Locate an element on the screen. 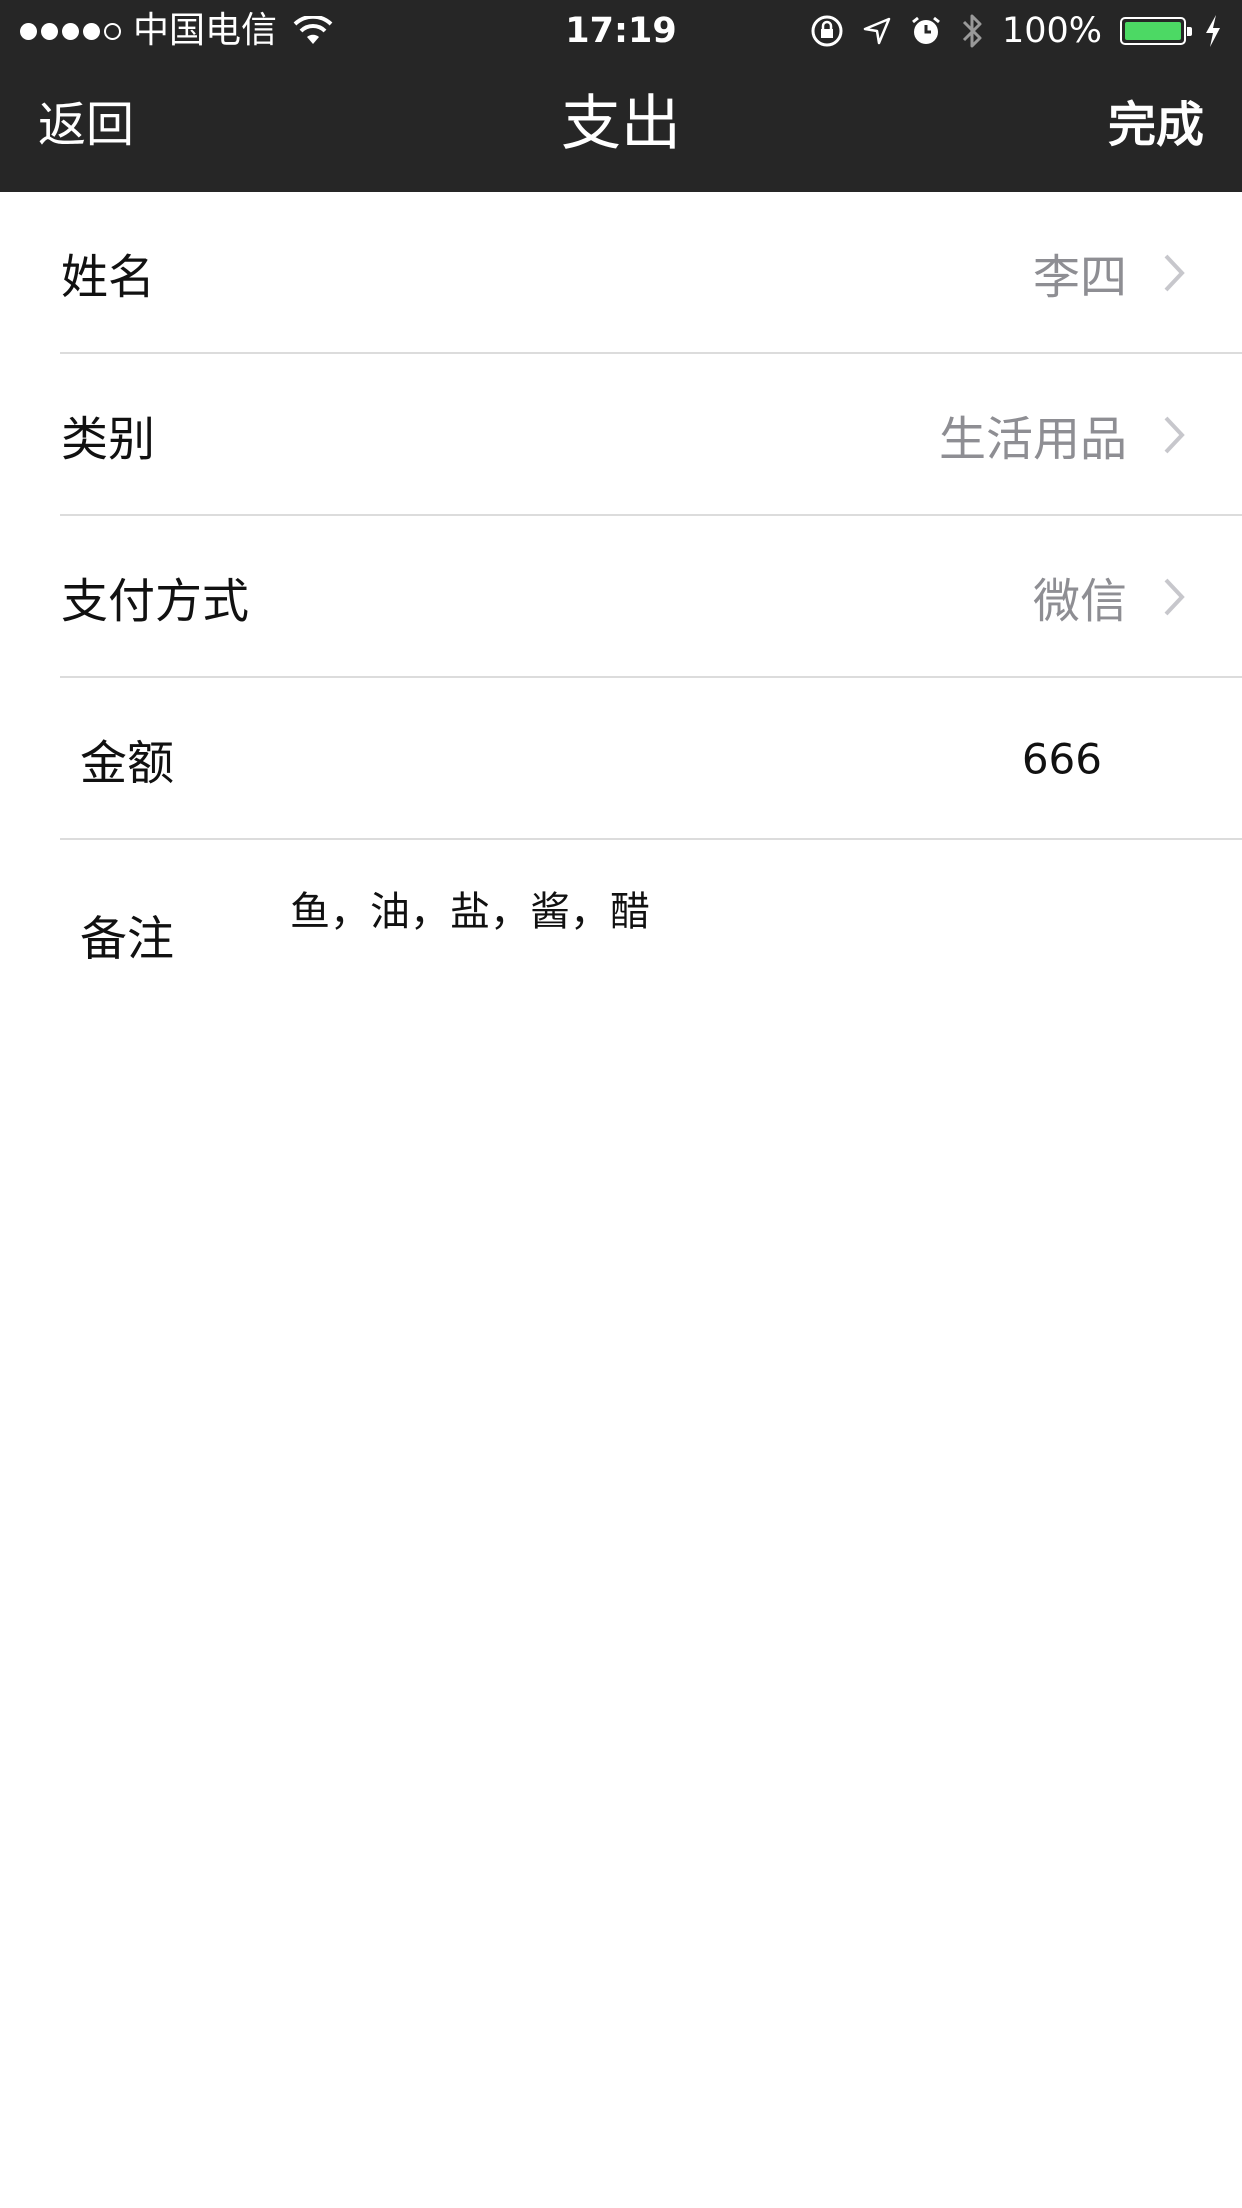  status-bar: 中国电信 17:19 100% is located at coordinates (621, 31).